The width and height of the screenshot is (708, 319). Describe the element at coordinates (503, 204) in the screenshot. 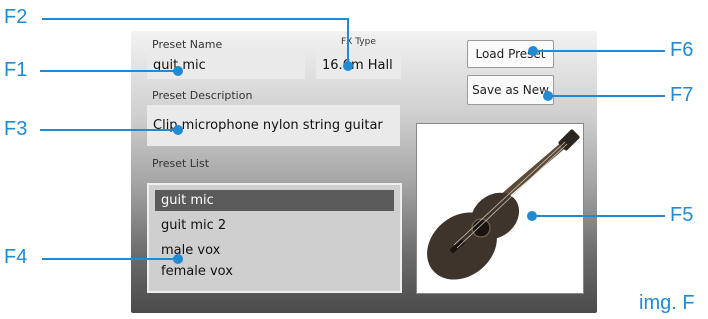

I see `guitar-icon` at that location.